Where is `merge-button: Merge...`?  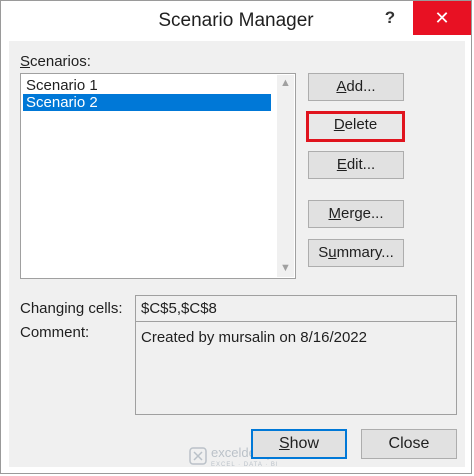 merge-button: Merge... is located at coordinates (356, 214).